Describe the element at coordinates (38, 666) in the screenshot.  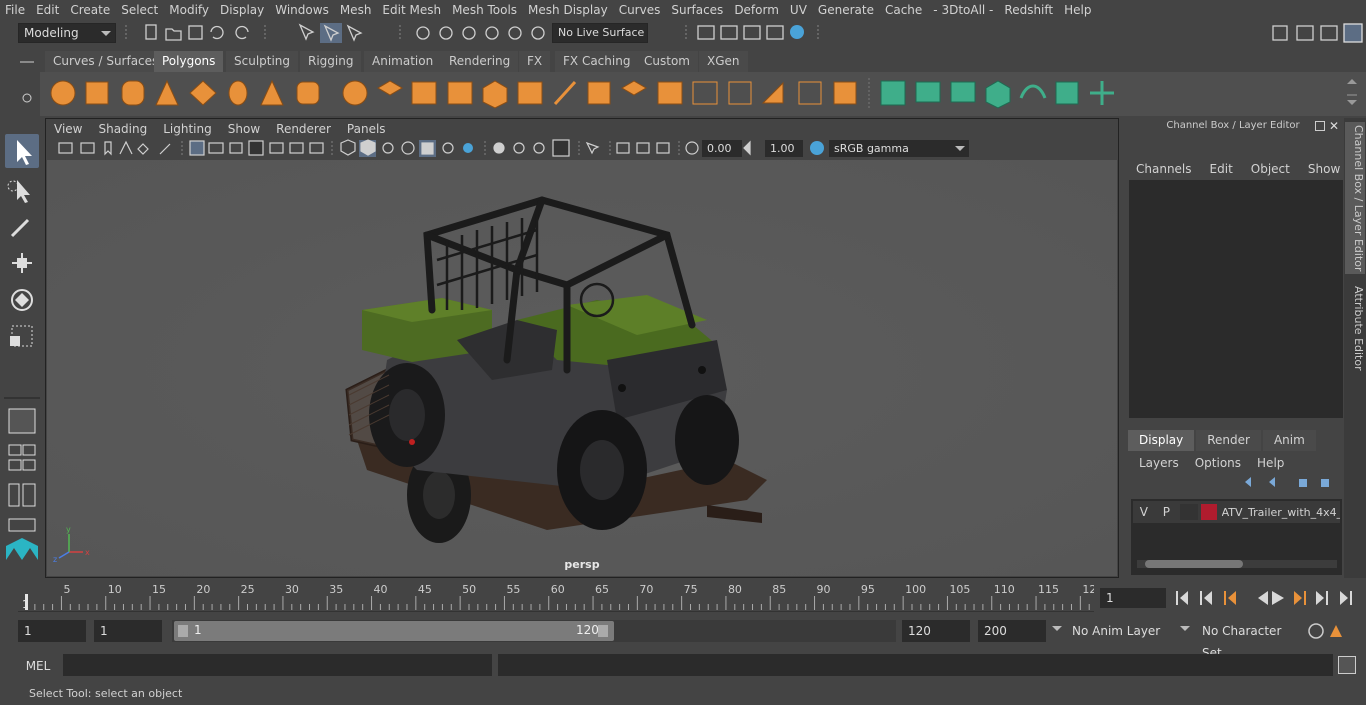
I see `script-language-label: MEL` at that location.